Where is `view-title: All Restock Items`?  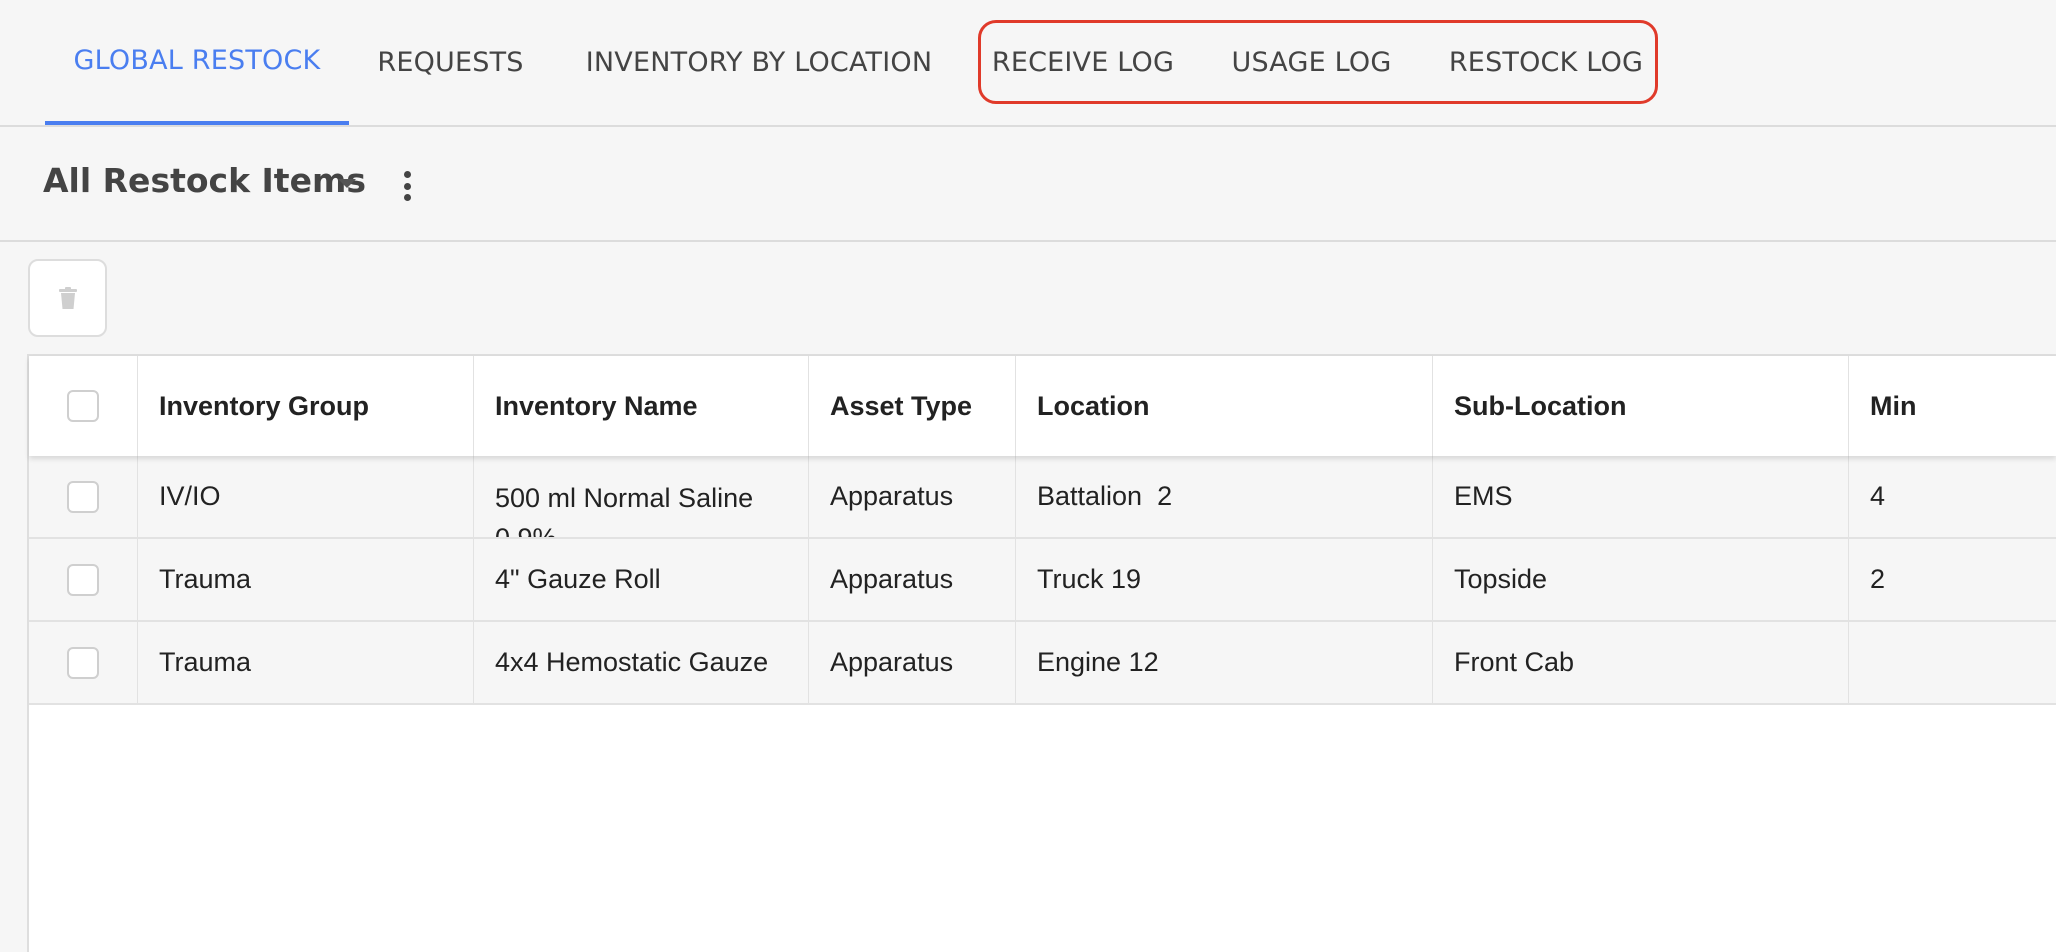 view-title: All Restock Items is located at coordinates (204, 180).